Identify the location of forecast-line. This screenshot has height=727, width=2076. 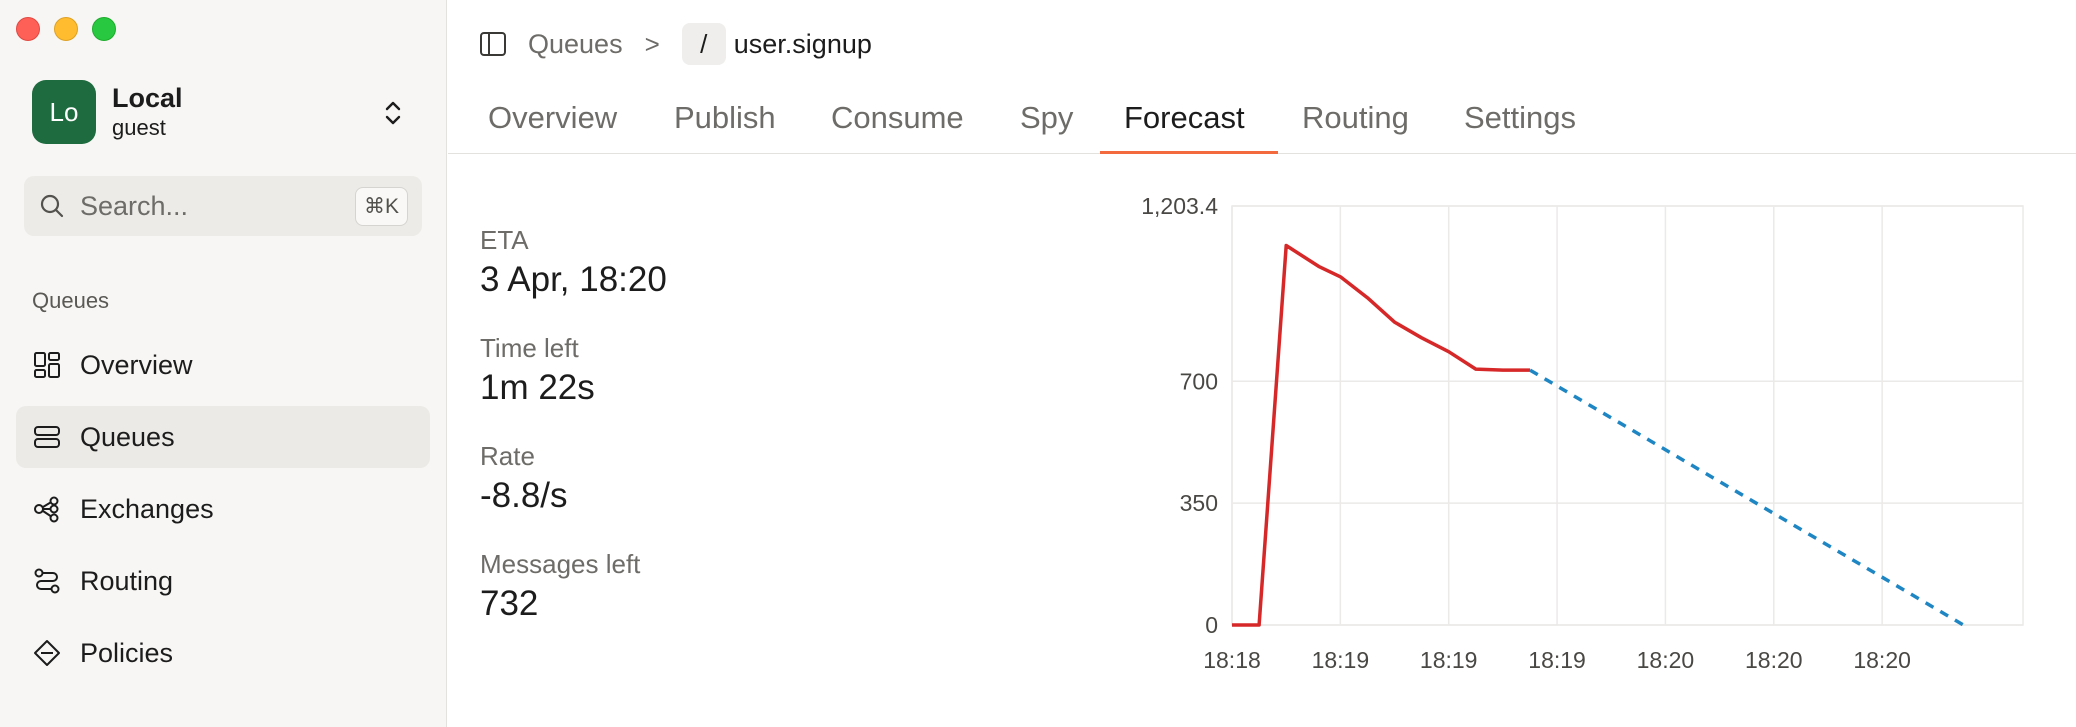
(1747, 497).